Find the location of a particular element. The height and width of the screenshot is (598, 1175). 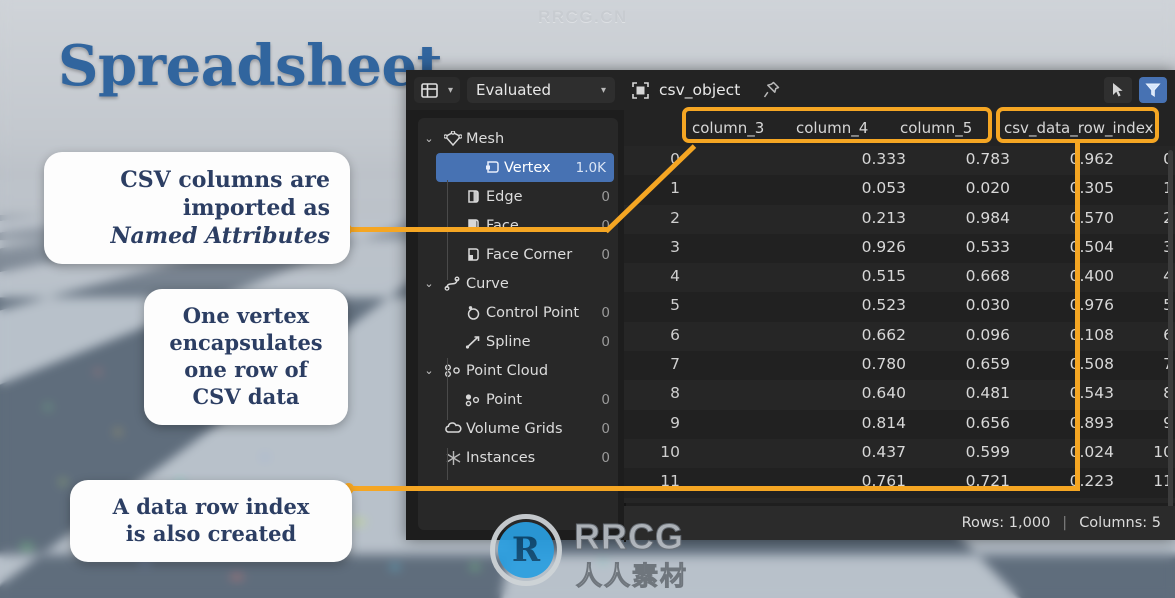

table-row: 00.3330.7830.9620 is located at coordinates (899, 161).